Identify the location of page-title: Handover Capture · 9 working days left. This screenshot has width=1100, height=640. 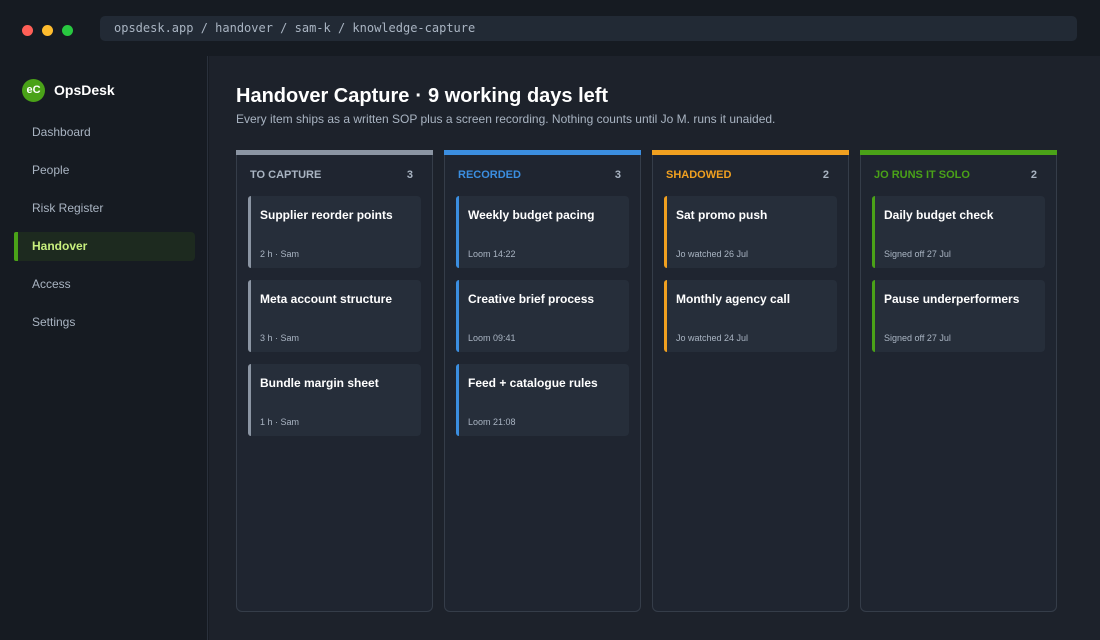
(422, 96).